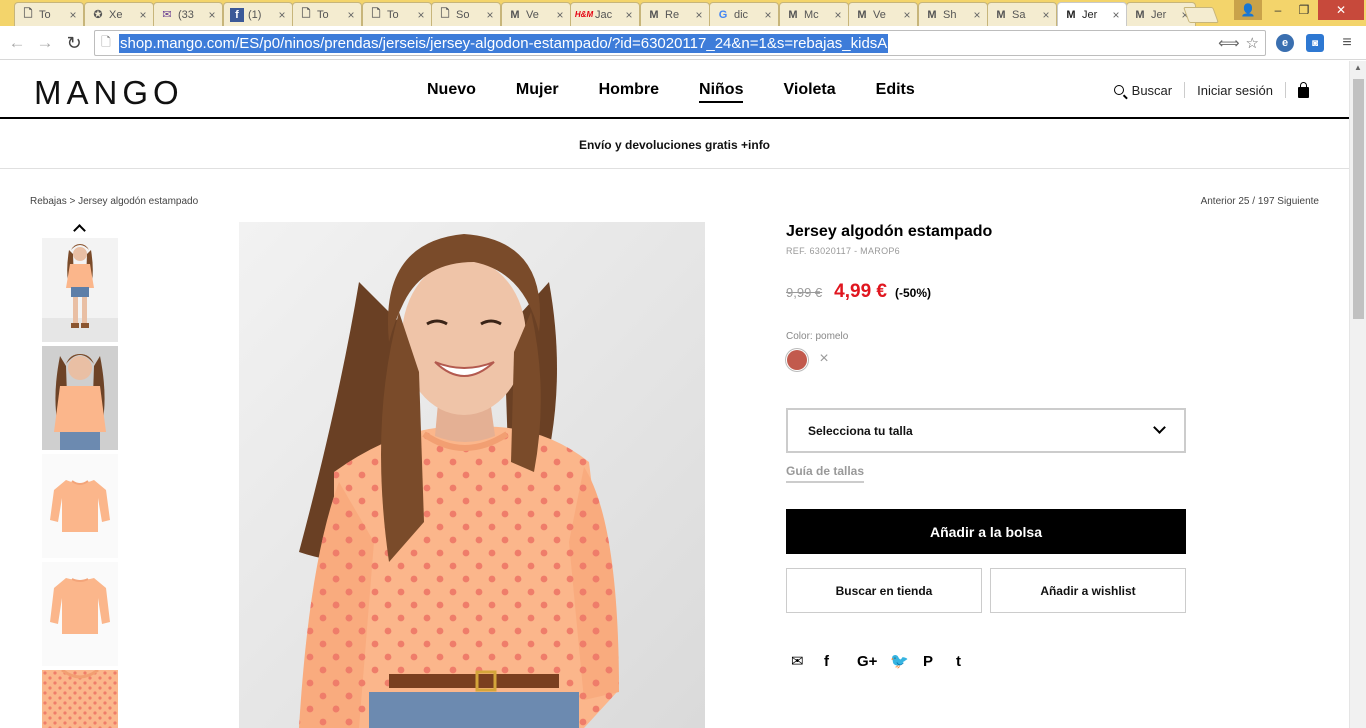  I want to click on hm-icon: H&M, so click(584, 14).